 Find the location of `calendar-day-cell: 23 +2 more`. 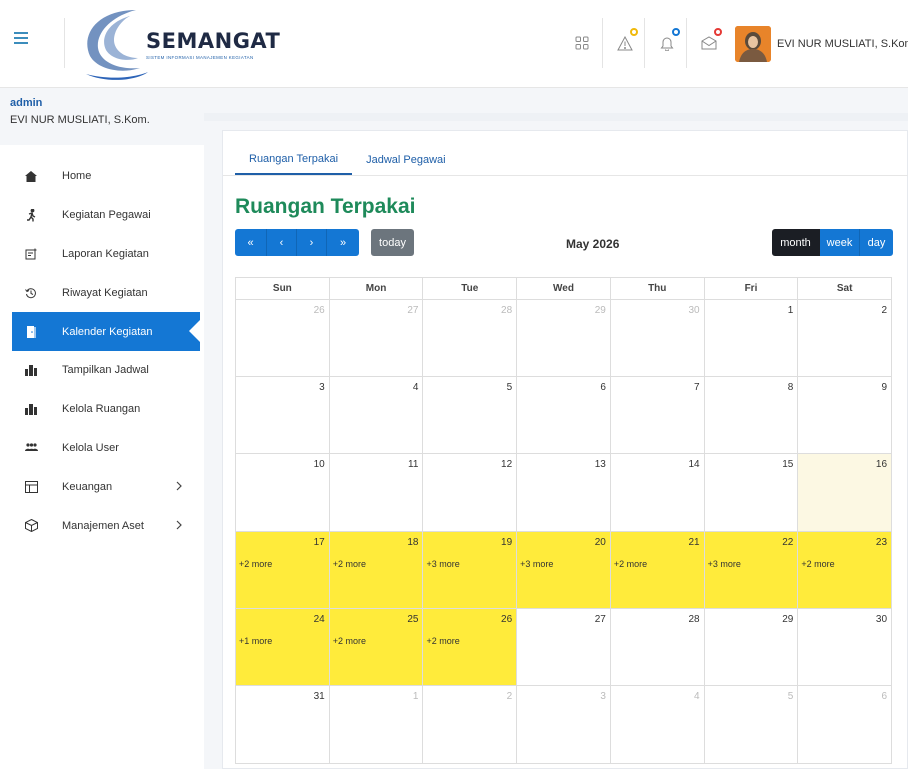

calendar-day-cell: 23 +2 more is located at coordinates (845, 569).